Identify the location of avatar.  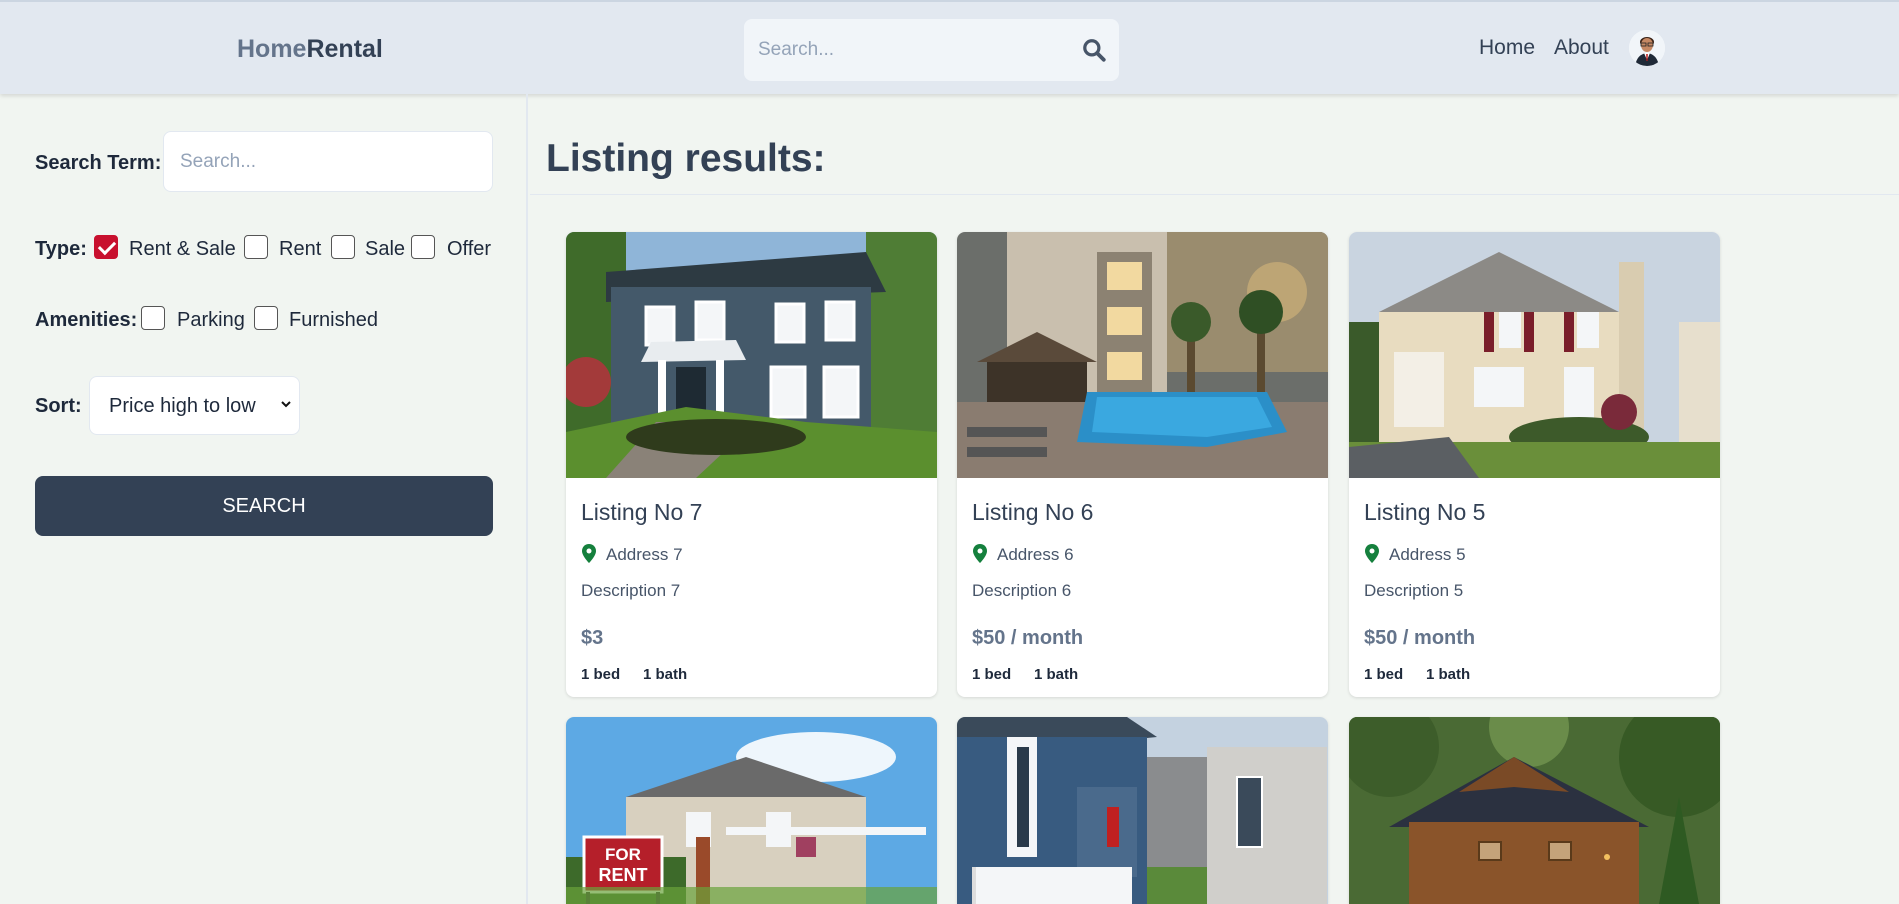
(1647, 48).